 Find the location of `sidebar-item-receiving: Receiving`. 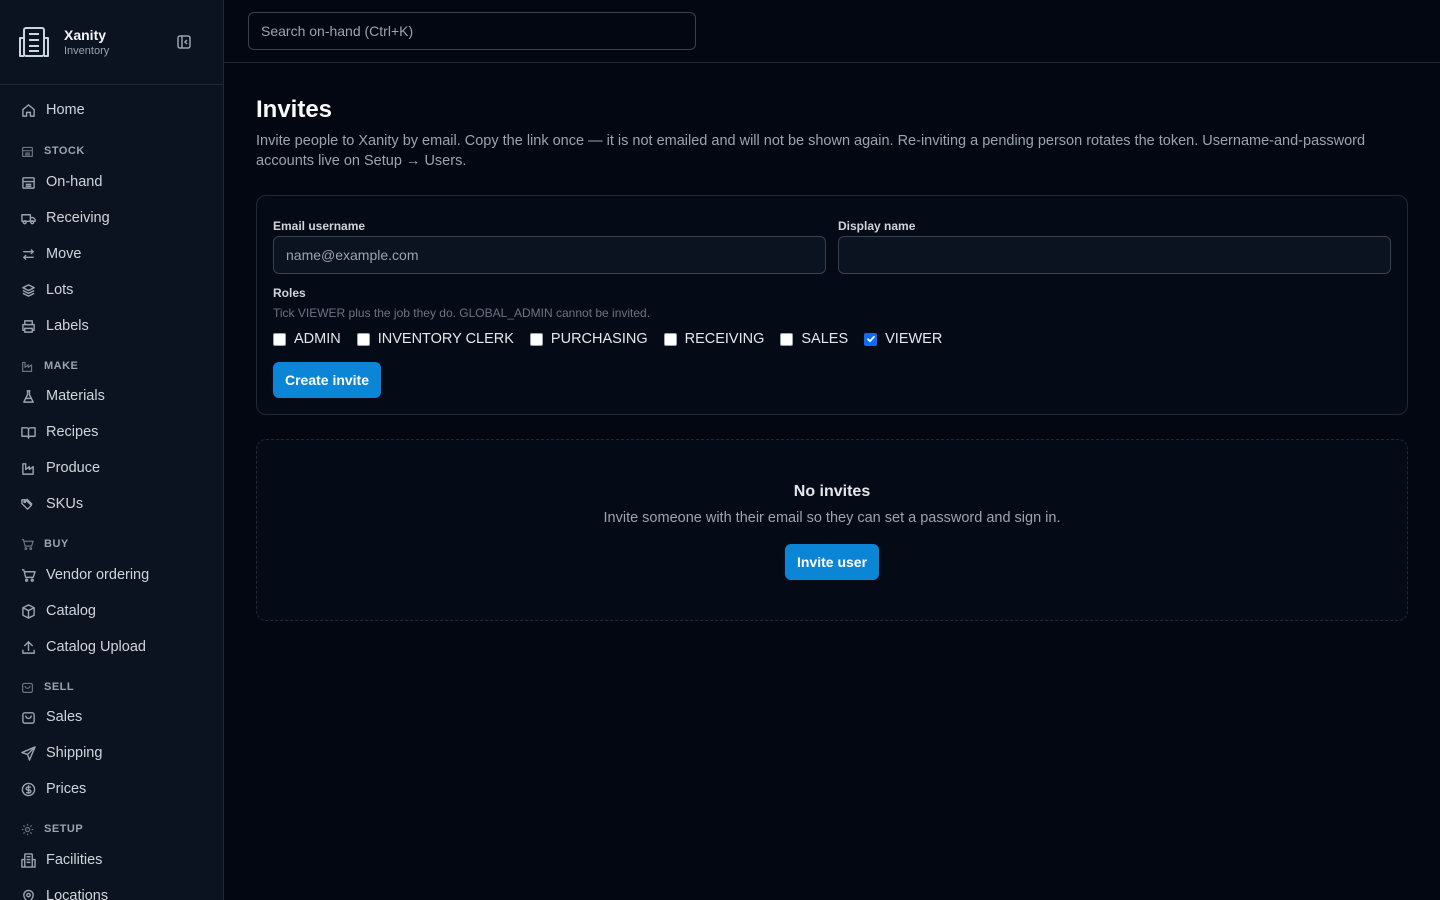

sidebar-item-receiving: Receiving is located at coordinates (111, 218).